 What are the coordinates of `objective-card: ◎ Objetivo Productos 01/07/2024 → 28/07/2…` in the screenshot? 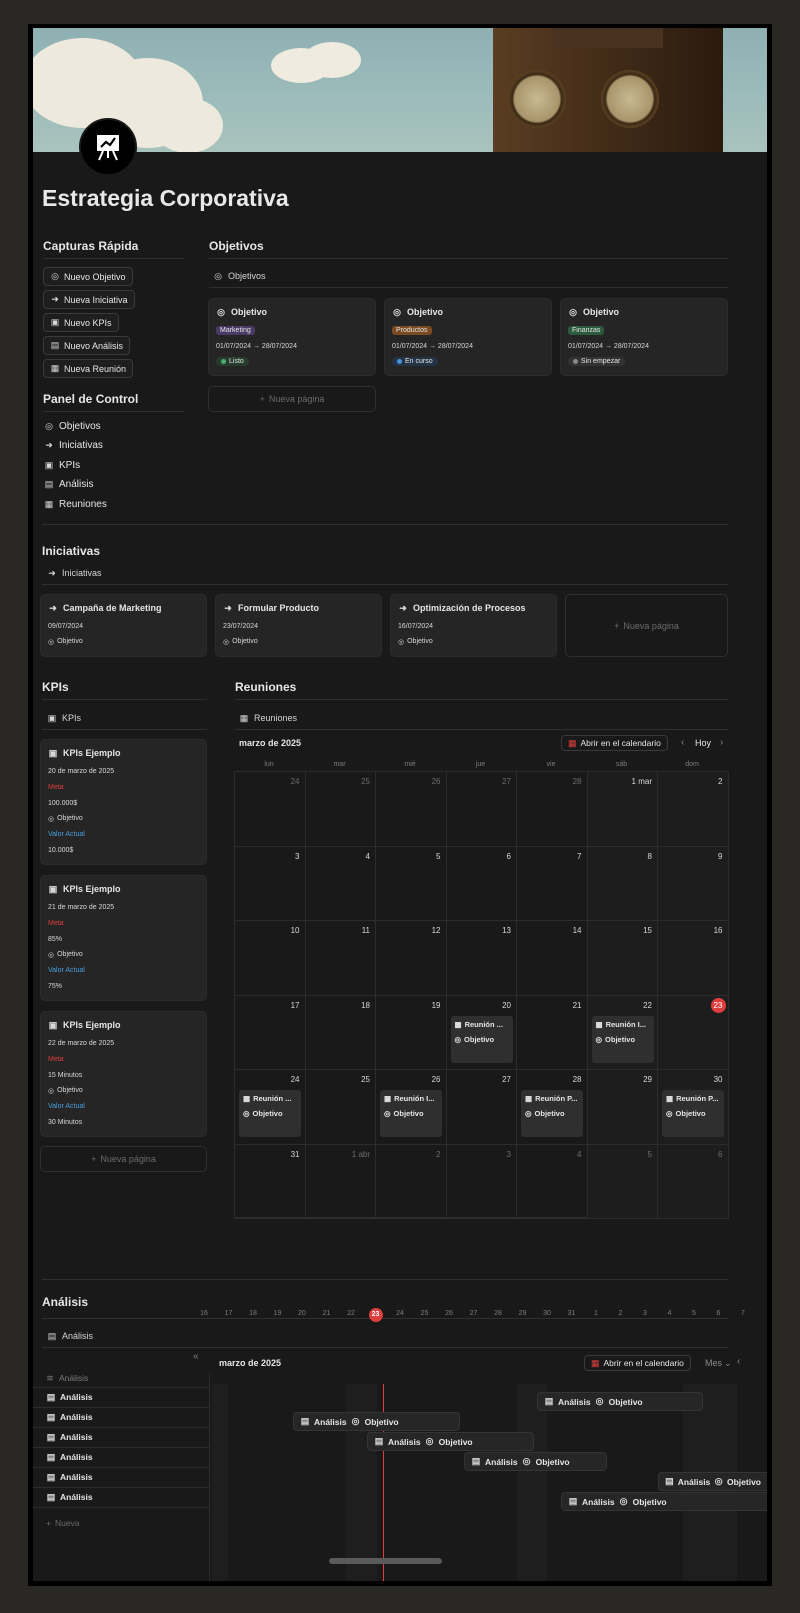 It's located at (468, 337).